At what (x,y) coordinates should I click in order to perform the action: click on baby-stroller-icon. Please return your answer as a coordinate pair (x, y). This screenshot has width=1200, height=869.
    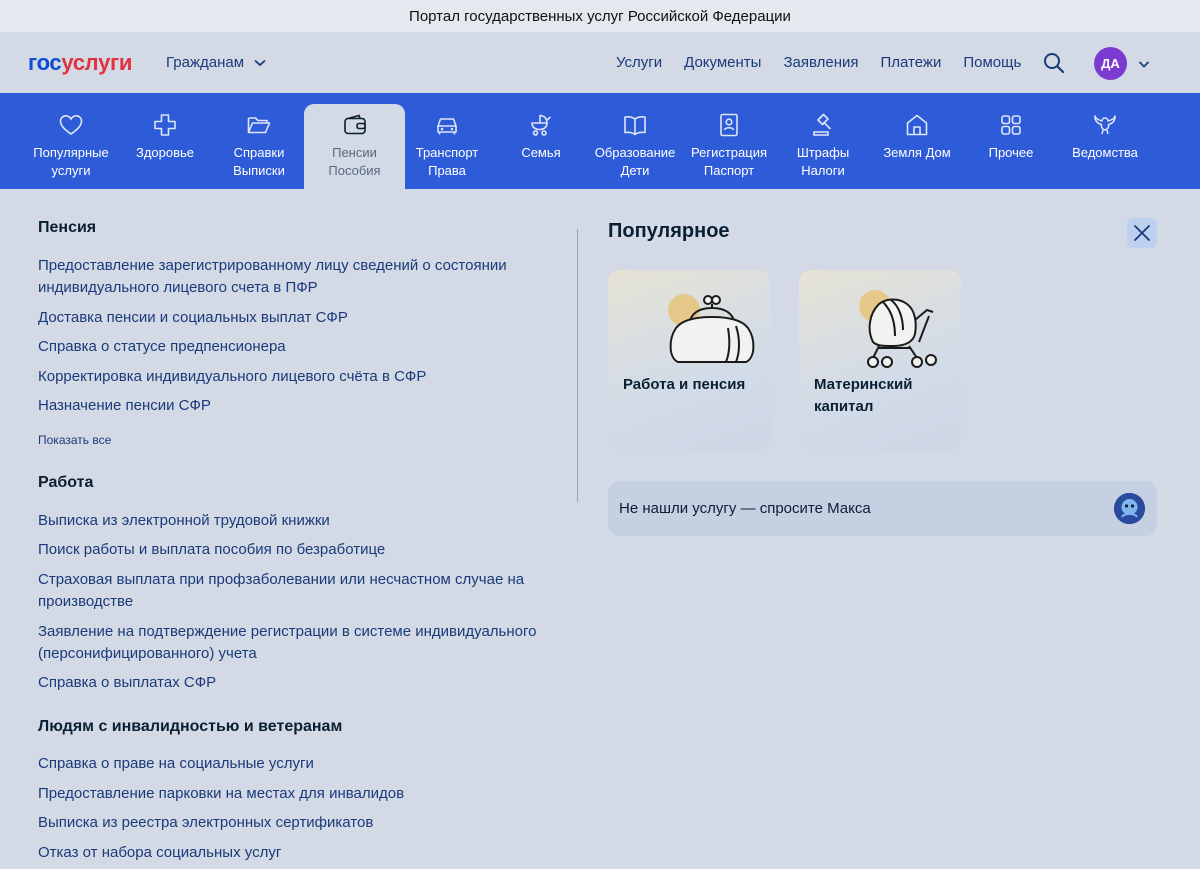
    Looking at the image, I should click on (898, 329).